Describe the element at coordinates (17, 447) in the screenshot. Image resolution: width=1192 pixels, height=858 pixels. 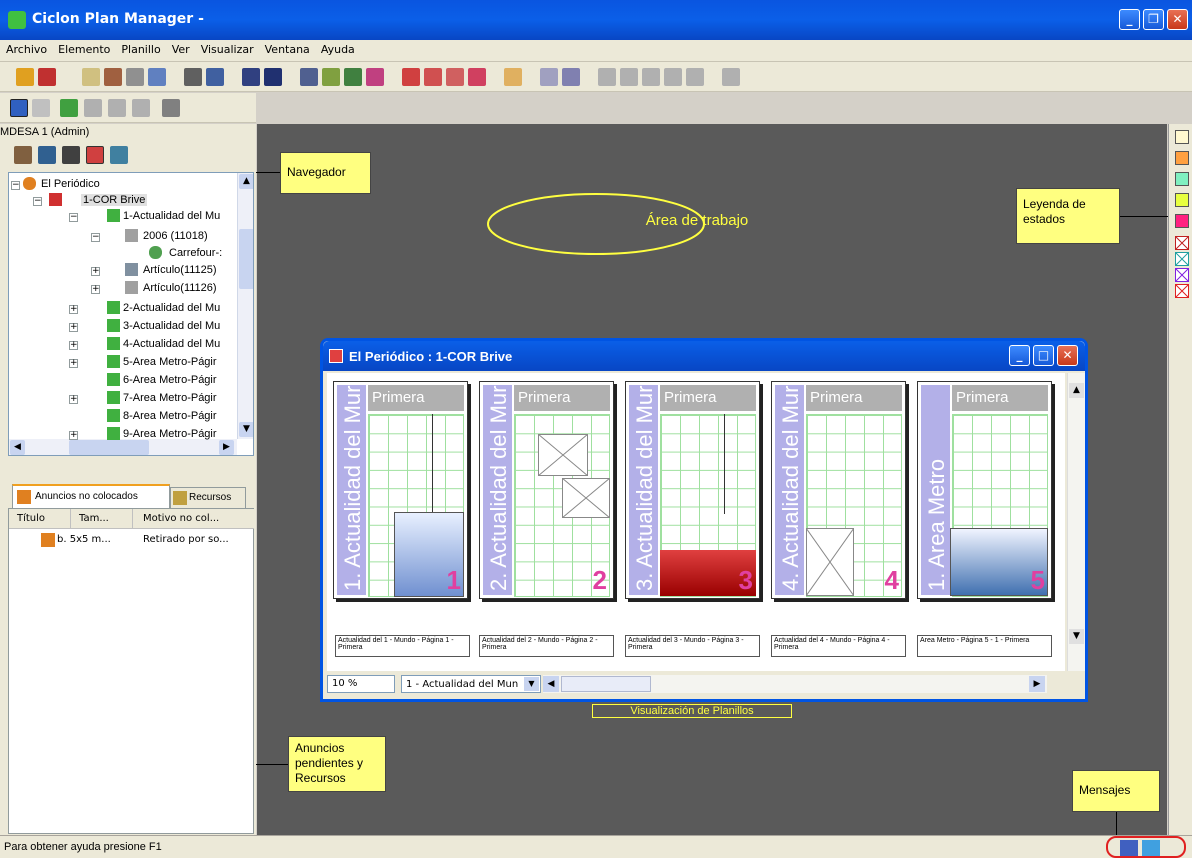
I see `tree-scroll-left: ◀` at that location.